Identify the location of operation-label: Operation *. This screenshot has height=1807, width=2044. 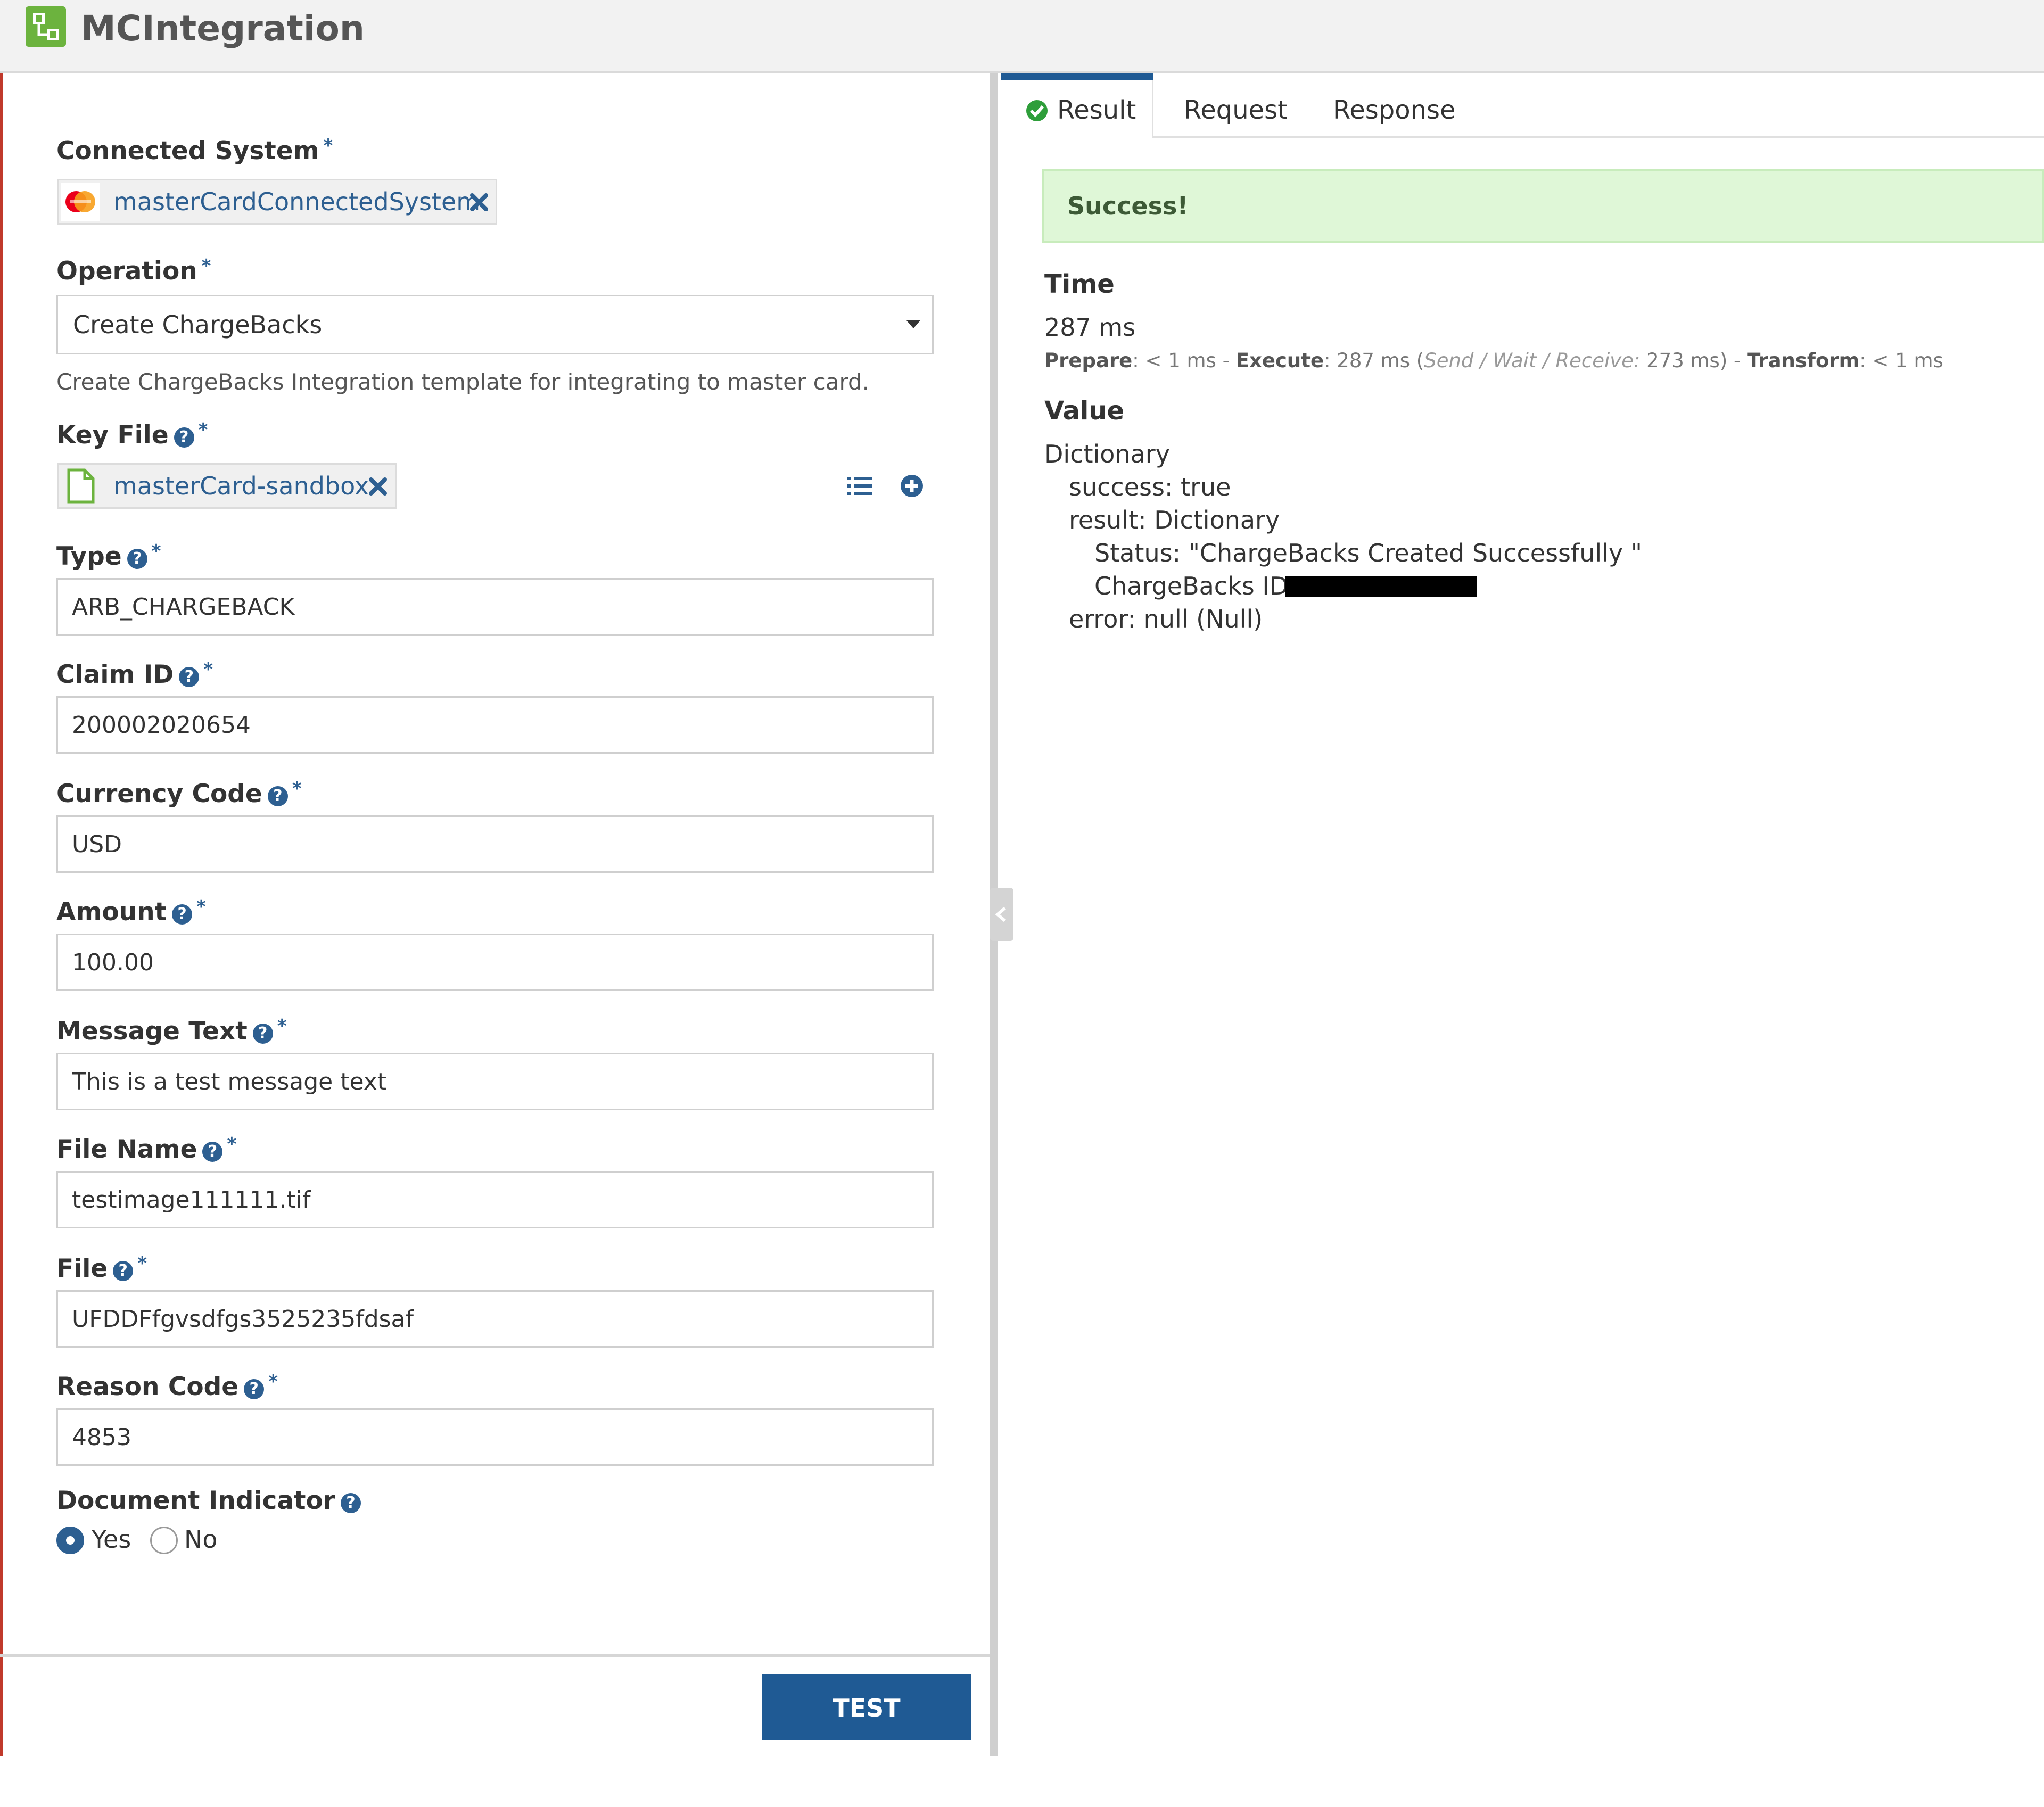
(133, 268).